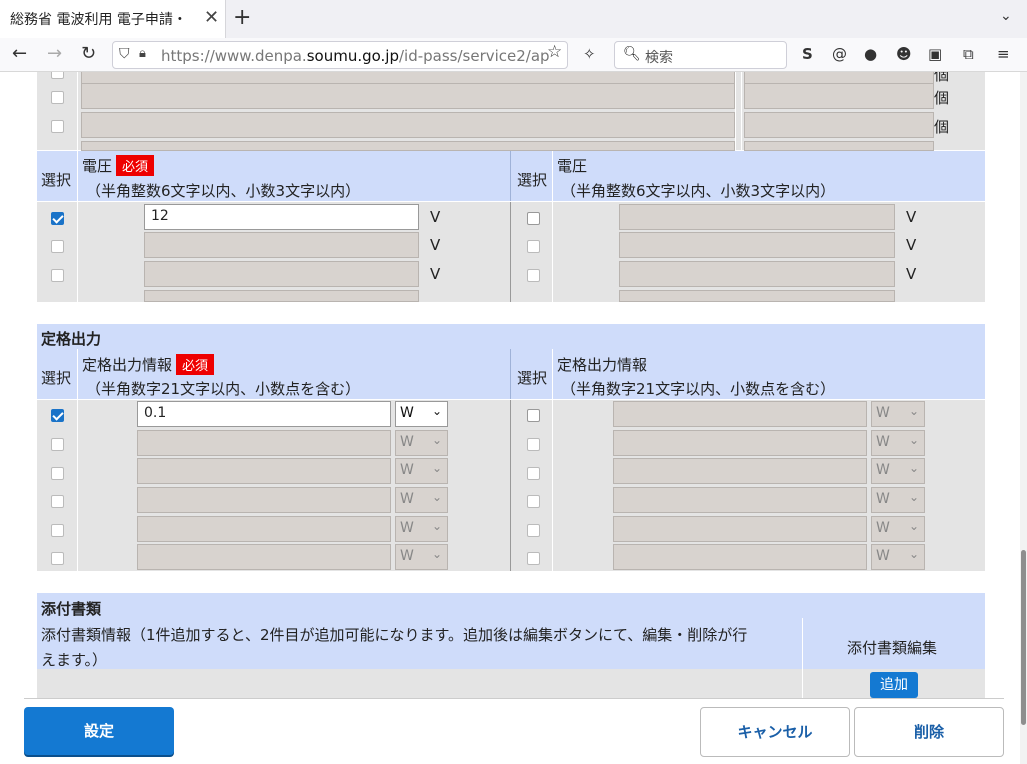 The image size is (1027, 764). I want to click on rated-output-right-unit-select-3: W ⌄, so click(898, 471).